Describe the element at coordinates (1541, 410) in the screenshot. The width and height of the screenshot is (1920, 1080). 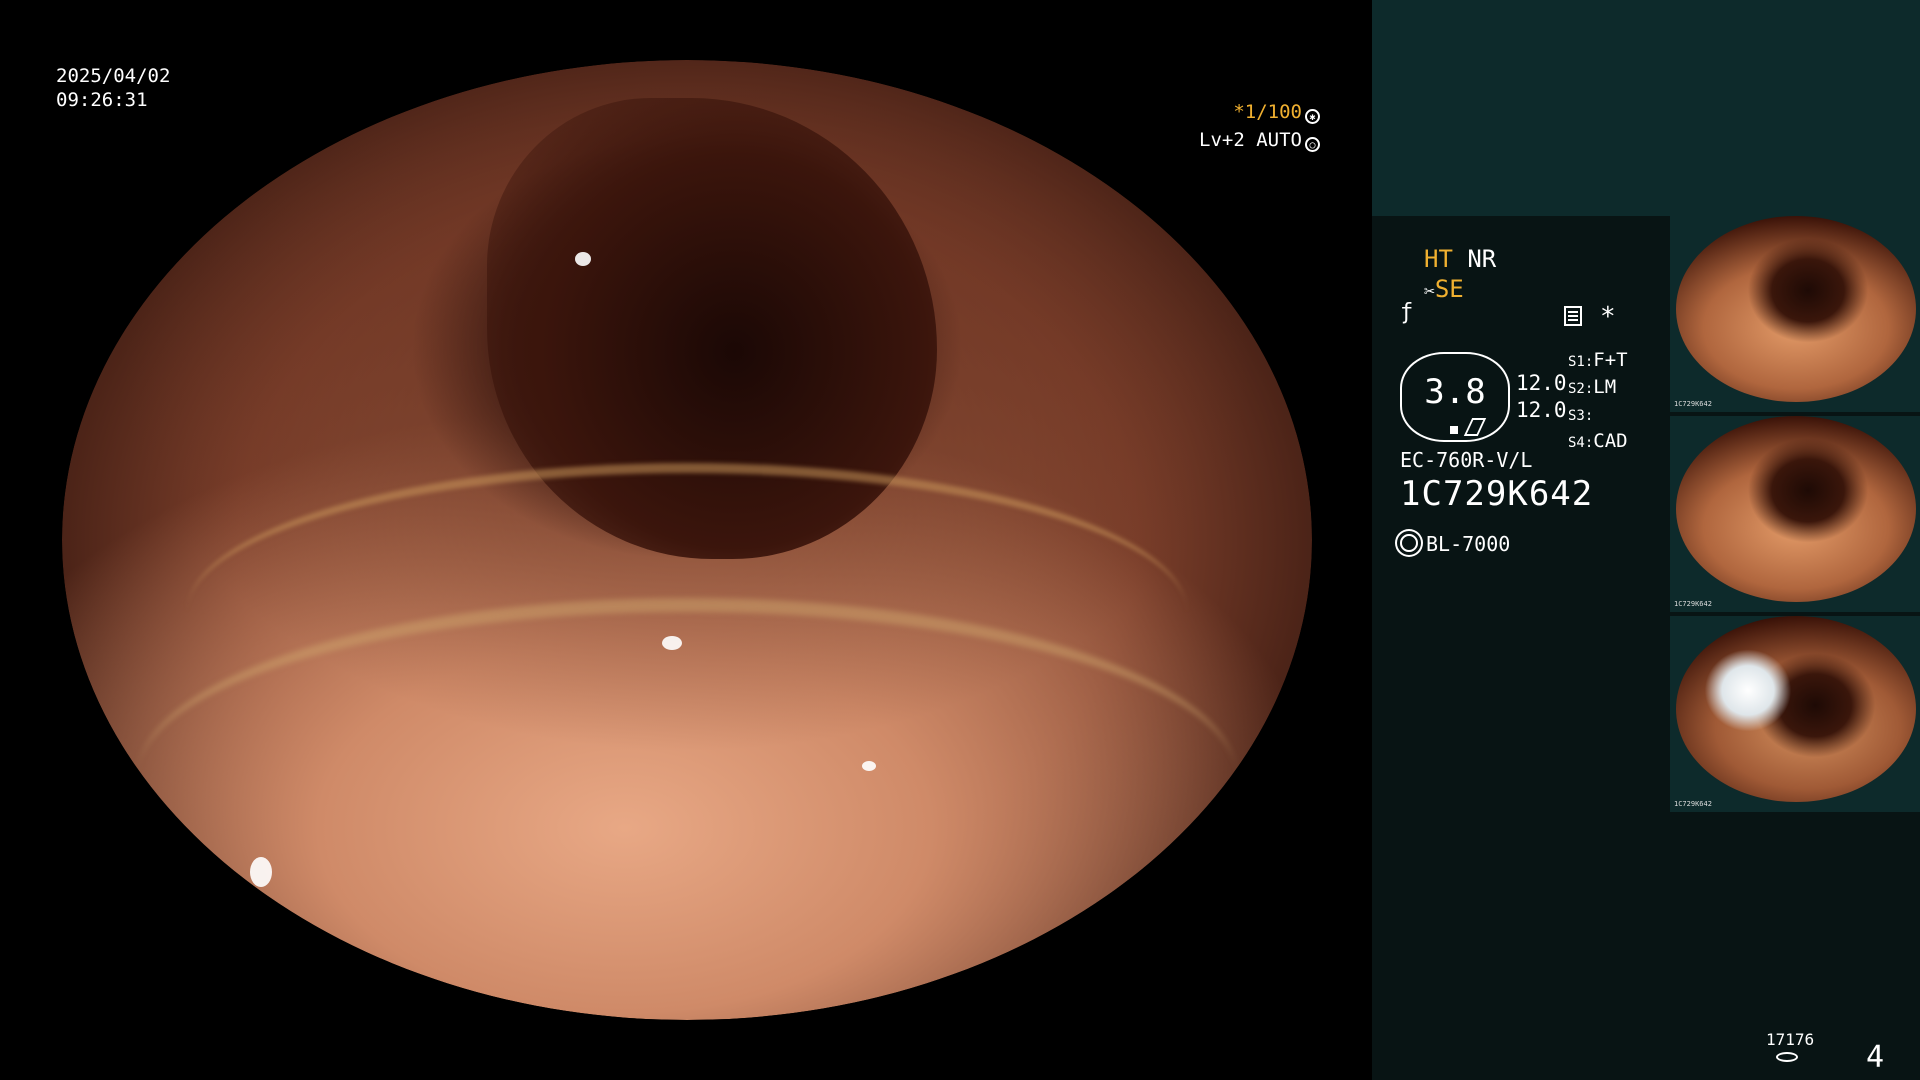
I see `value-2: 12.0` at that location.